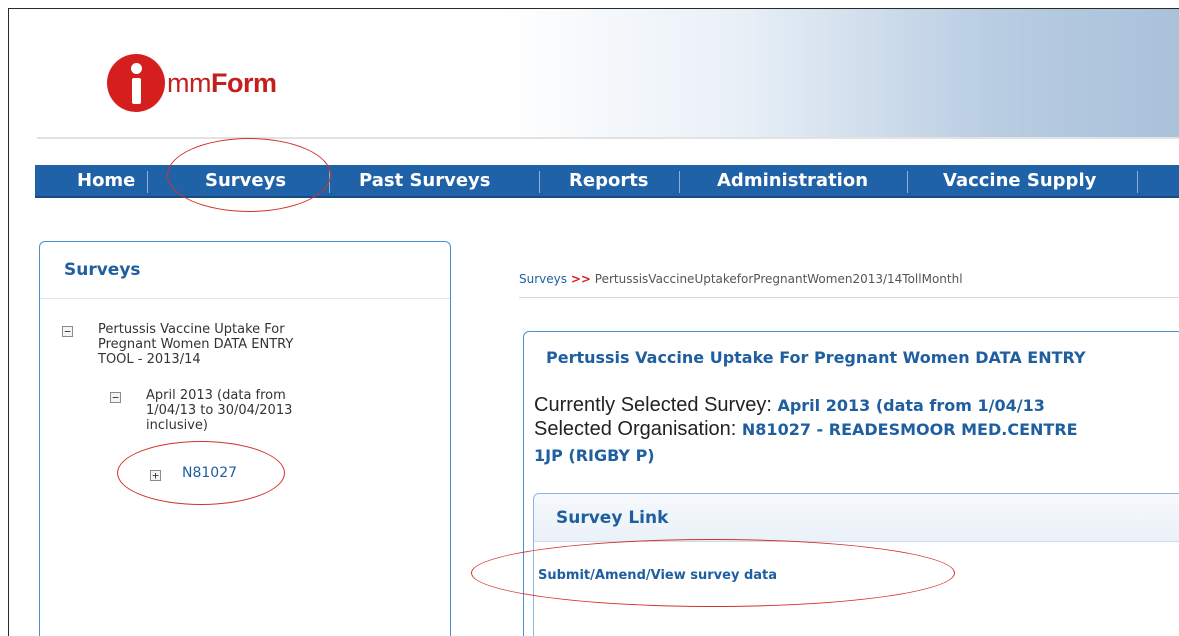  I want to click on selected-org-value: N81027 - READESMOOR MED.CENTRE, so click(909, 429).